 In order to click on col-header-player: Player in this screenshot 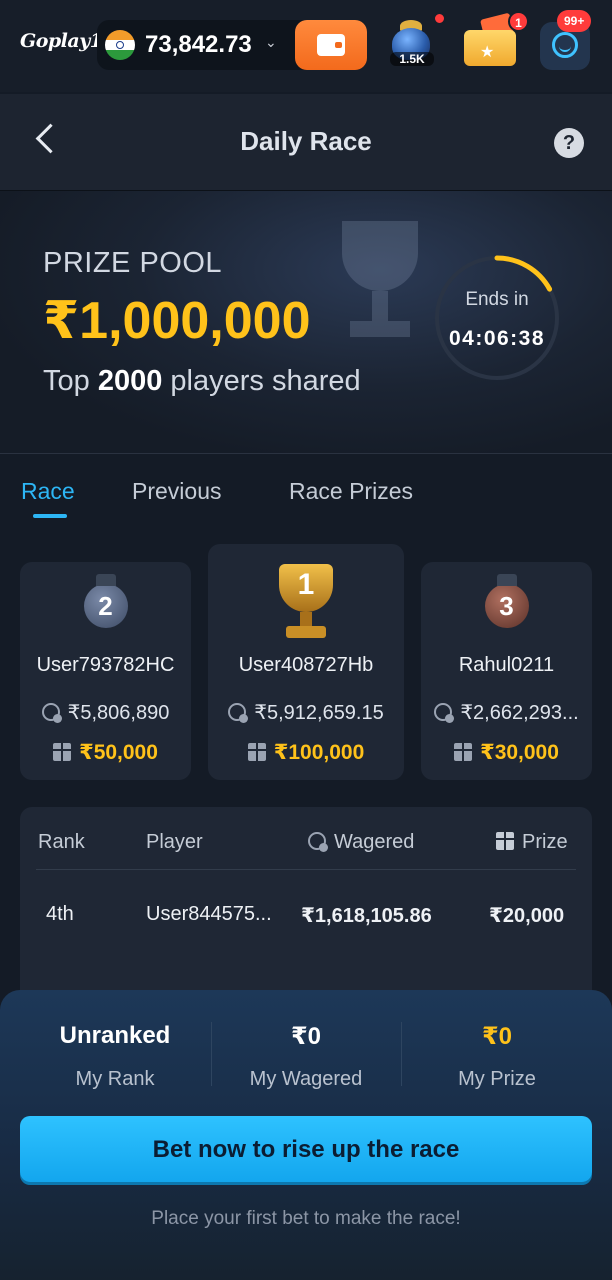, I will do `click(174, 842)`.